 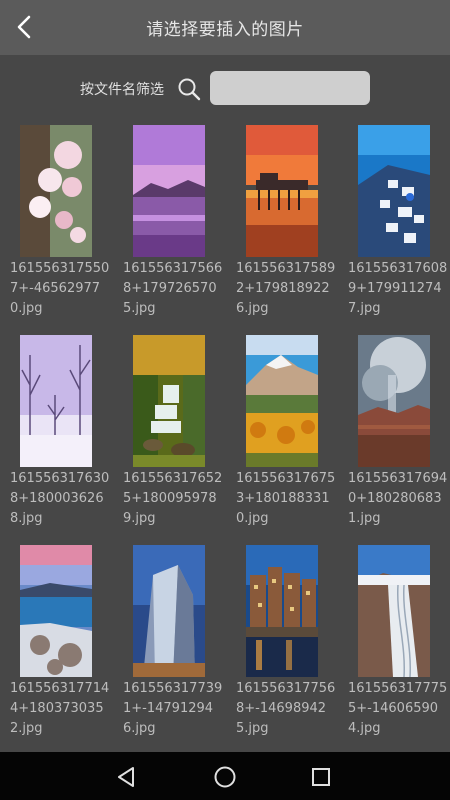 I want to click on filename-filter-input, so click(x=290, y=88).